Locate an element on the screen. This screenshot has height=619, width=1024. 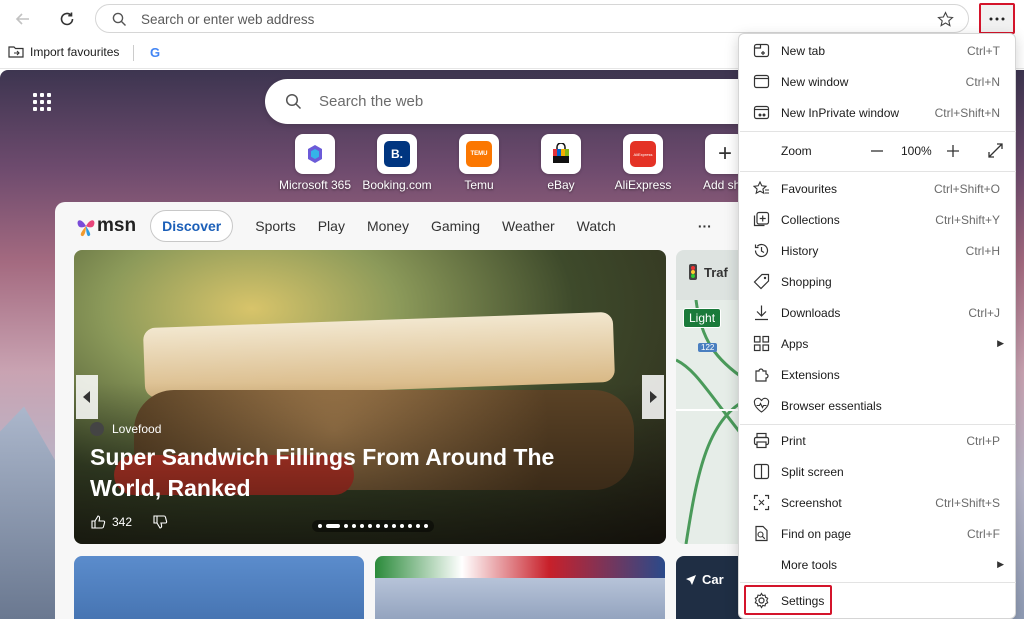
article-reactions: 342 is located at coordinates (129, 522).